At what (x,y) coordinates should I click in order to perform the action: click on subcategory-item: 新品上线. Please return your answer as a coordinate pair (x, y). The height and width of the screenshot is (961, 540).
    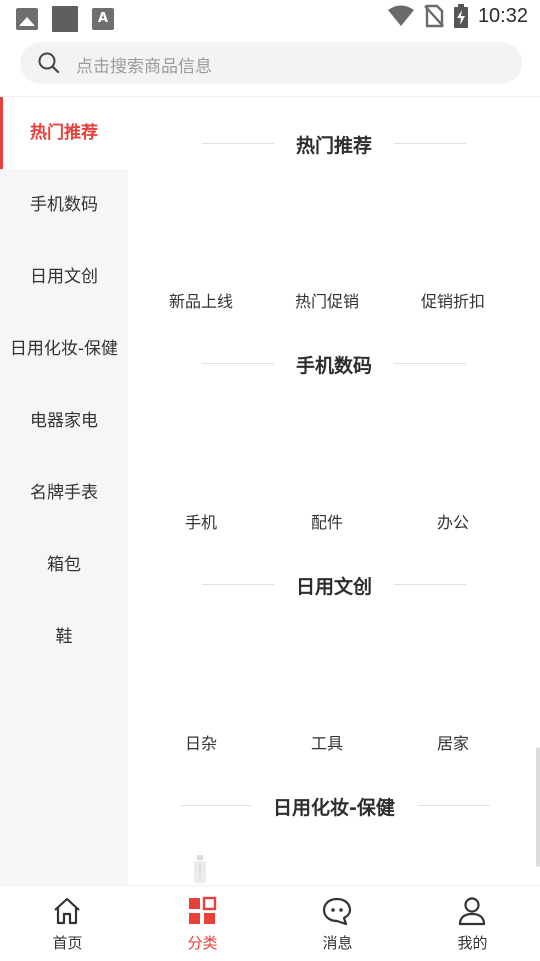
    Looking at the image, I should click on (201, 300).